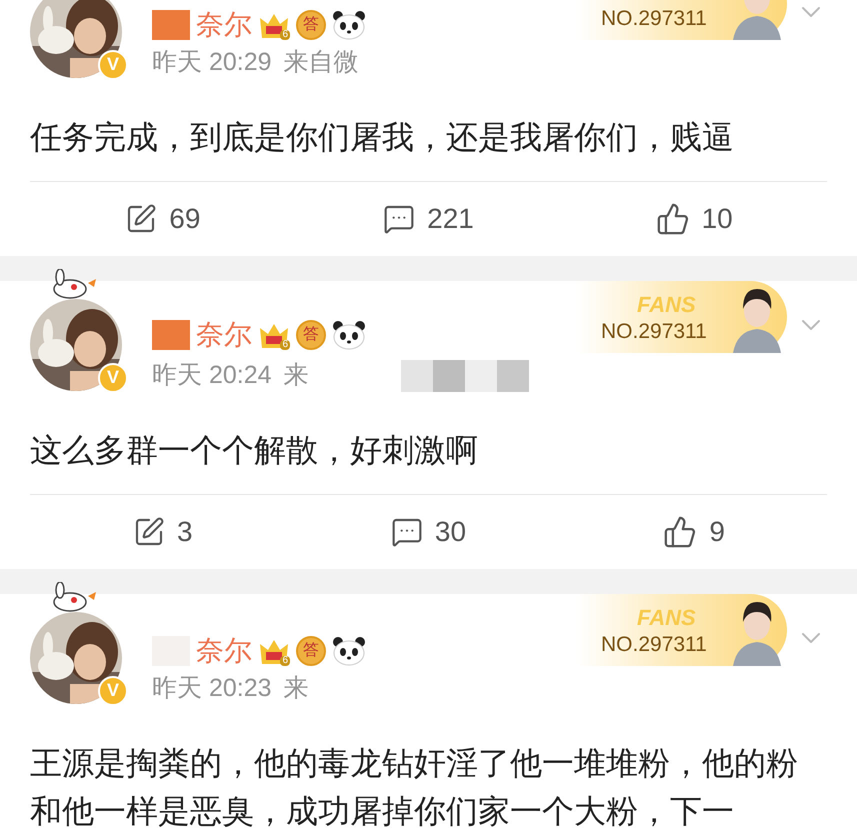 The image size is (857, 840). I want to click on repost-button: 3, so click(163, 532).